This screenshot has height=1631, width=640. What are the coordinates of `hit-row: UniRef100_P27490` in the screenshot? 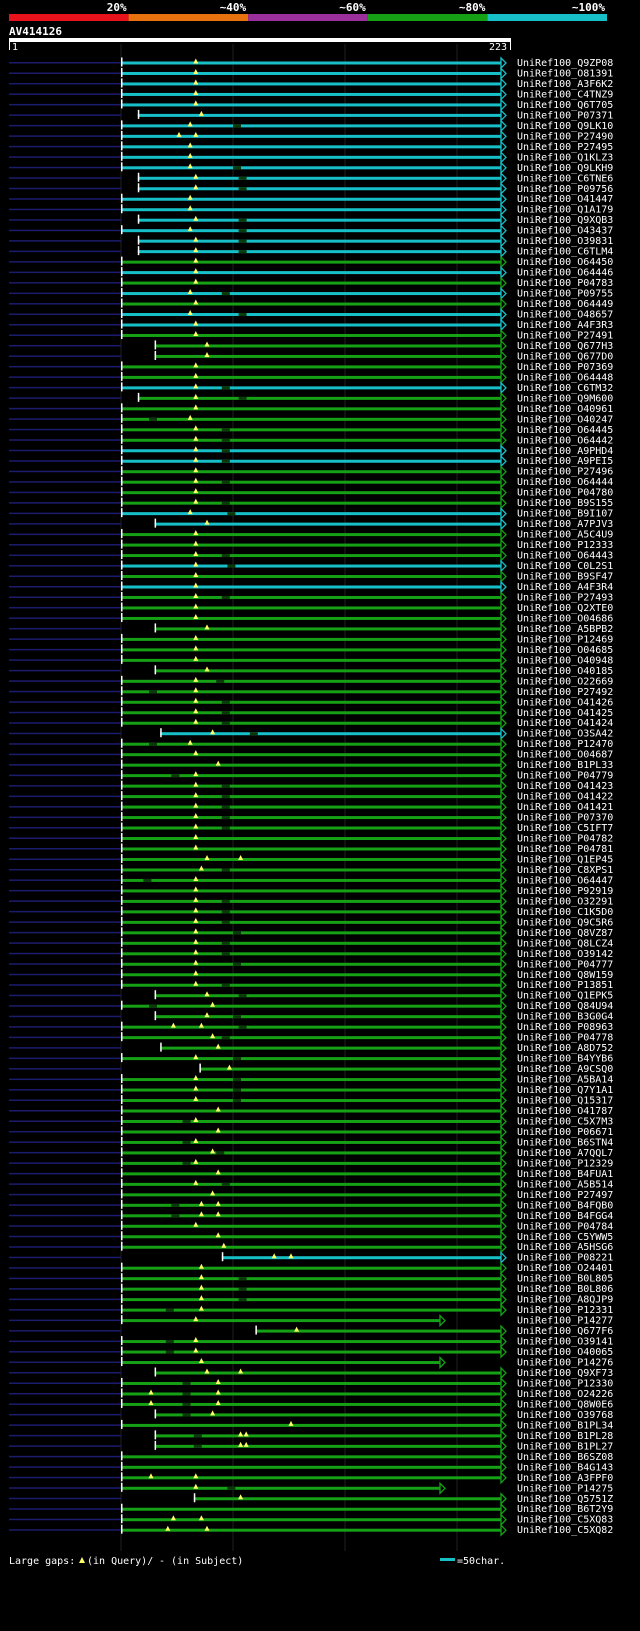 It's located at (311, 136).